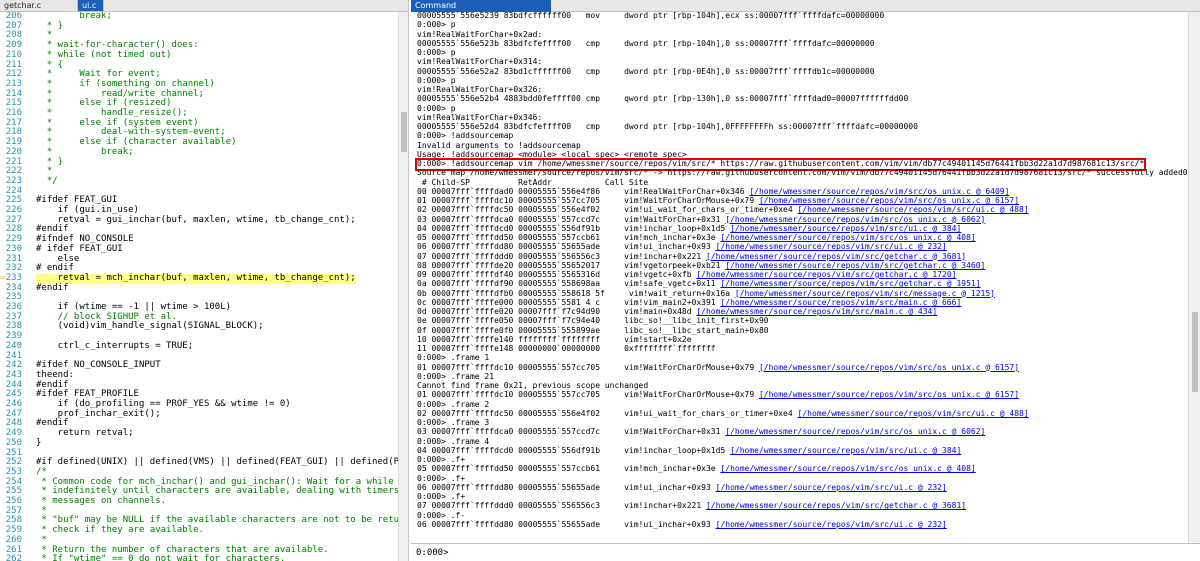  Describe the element at coordinates (403, 286) in the screenshot. I see `editor-vertical-scrollbar` at that location.